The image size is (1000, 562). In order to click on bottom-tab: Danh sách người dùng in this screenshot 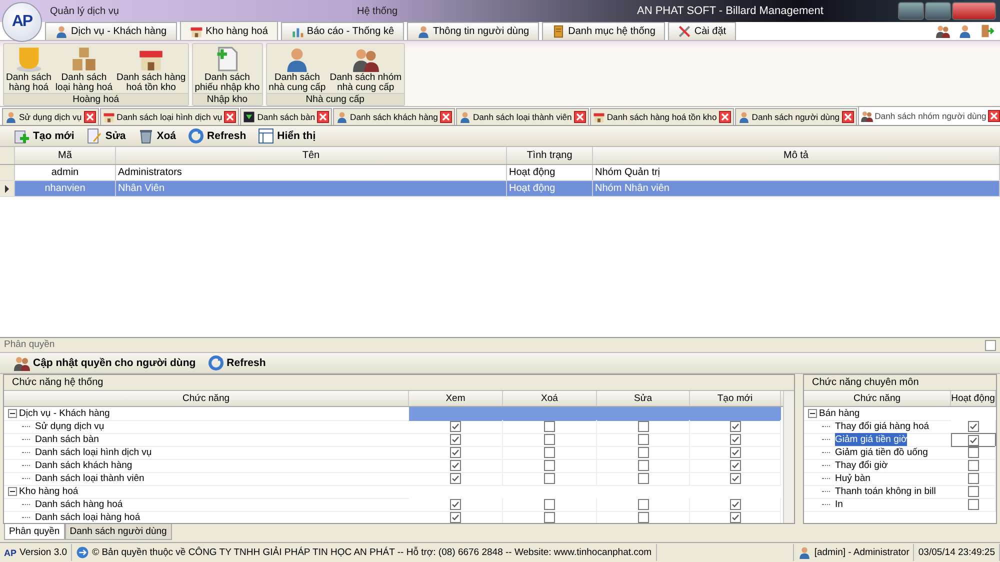, I will do `click(118, 532)`.